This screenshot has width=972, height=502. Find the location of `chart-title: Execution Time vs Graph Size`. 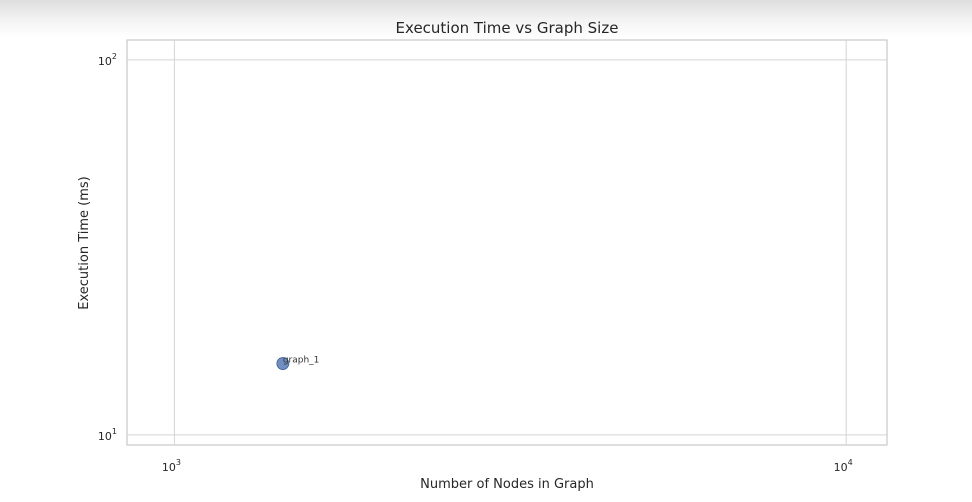

chart-title: Execution Time vs Graph Size is located at coordinates (507, 28).